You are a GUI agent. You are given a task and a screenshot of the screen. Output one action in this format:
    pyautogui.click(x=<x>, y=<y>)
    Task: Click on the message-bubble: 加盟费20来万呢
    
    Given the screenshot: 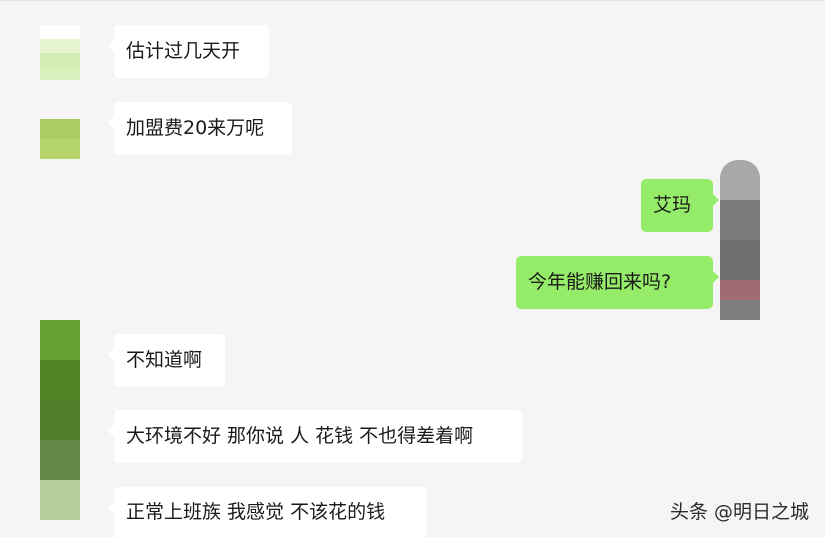 What is the action you would take?
    pyautogui.click(x=200, y=128)
    